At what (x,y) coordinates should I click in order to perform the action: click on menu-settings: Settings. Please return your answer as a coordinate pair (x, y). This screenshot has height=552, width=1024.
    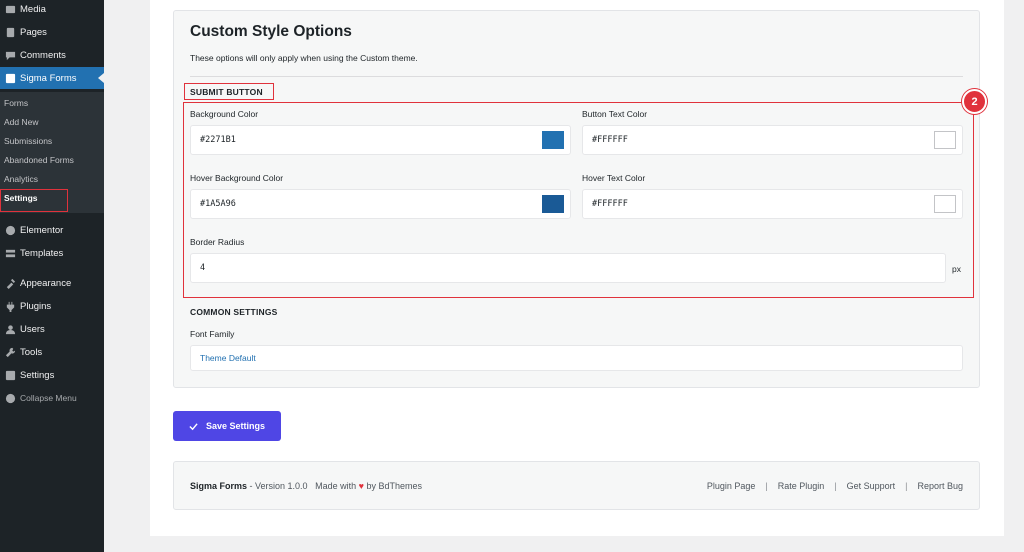
    Looking at the image, I should click on (52, 375).